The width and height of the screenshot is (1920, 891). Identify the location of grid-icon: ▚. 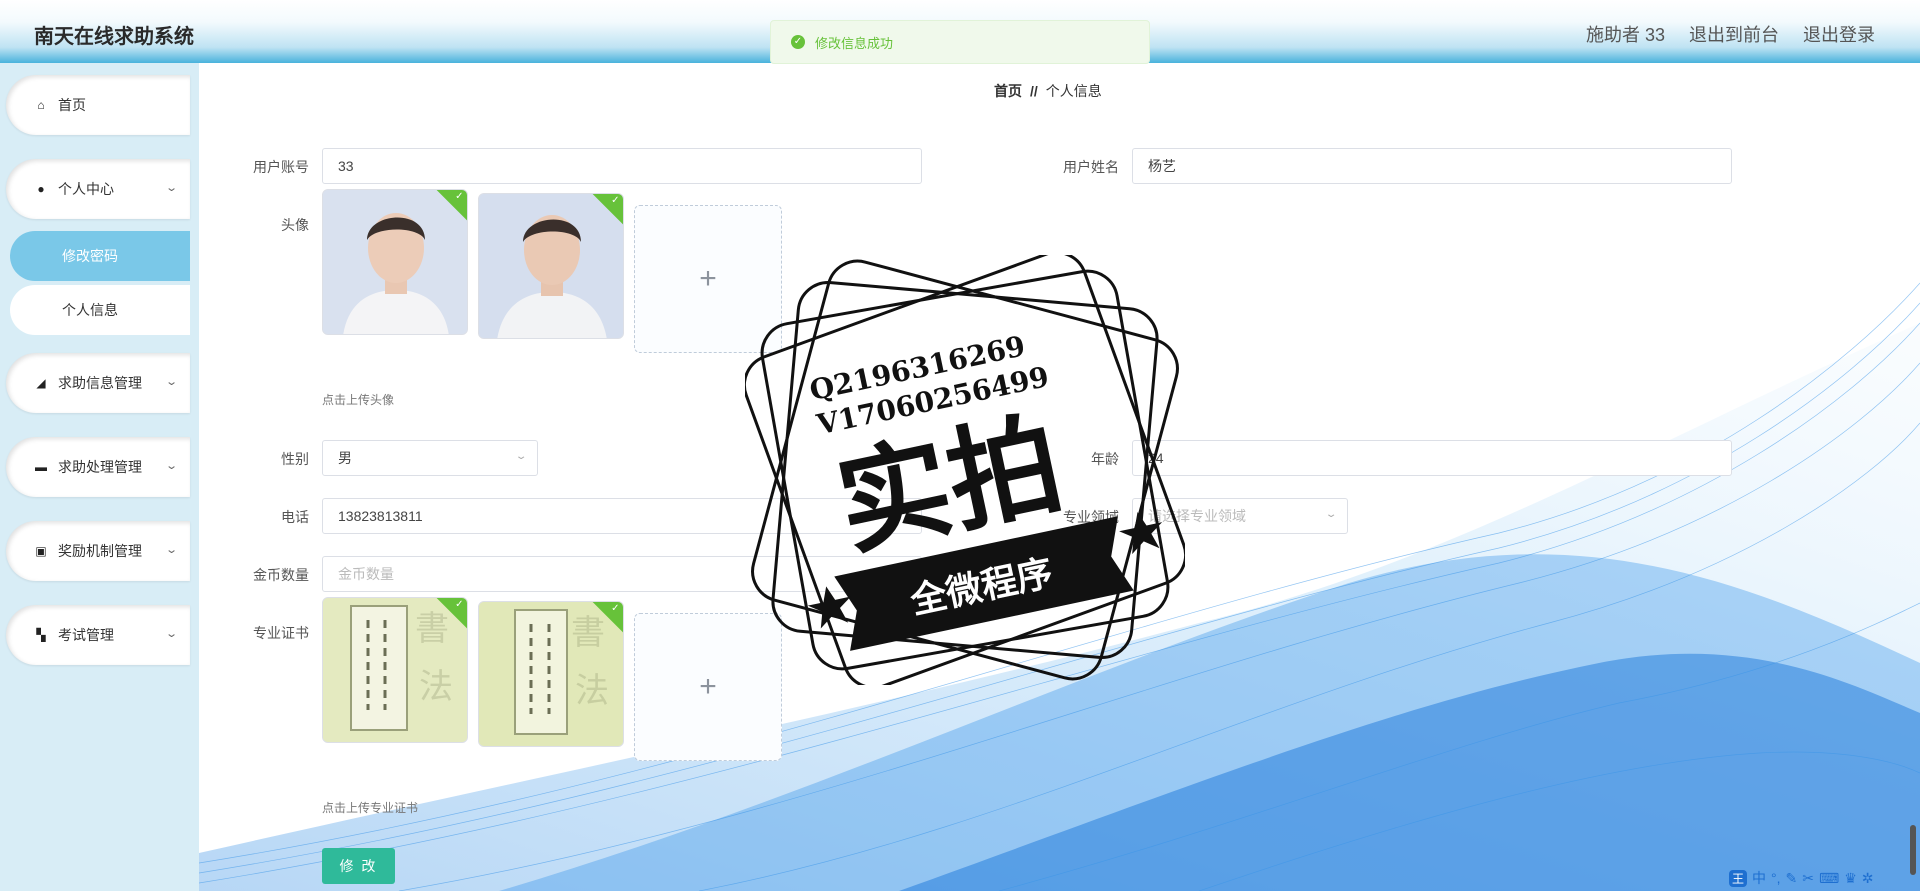
(41, 635).